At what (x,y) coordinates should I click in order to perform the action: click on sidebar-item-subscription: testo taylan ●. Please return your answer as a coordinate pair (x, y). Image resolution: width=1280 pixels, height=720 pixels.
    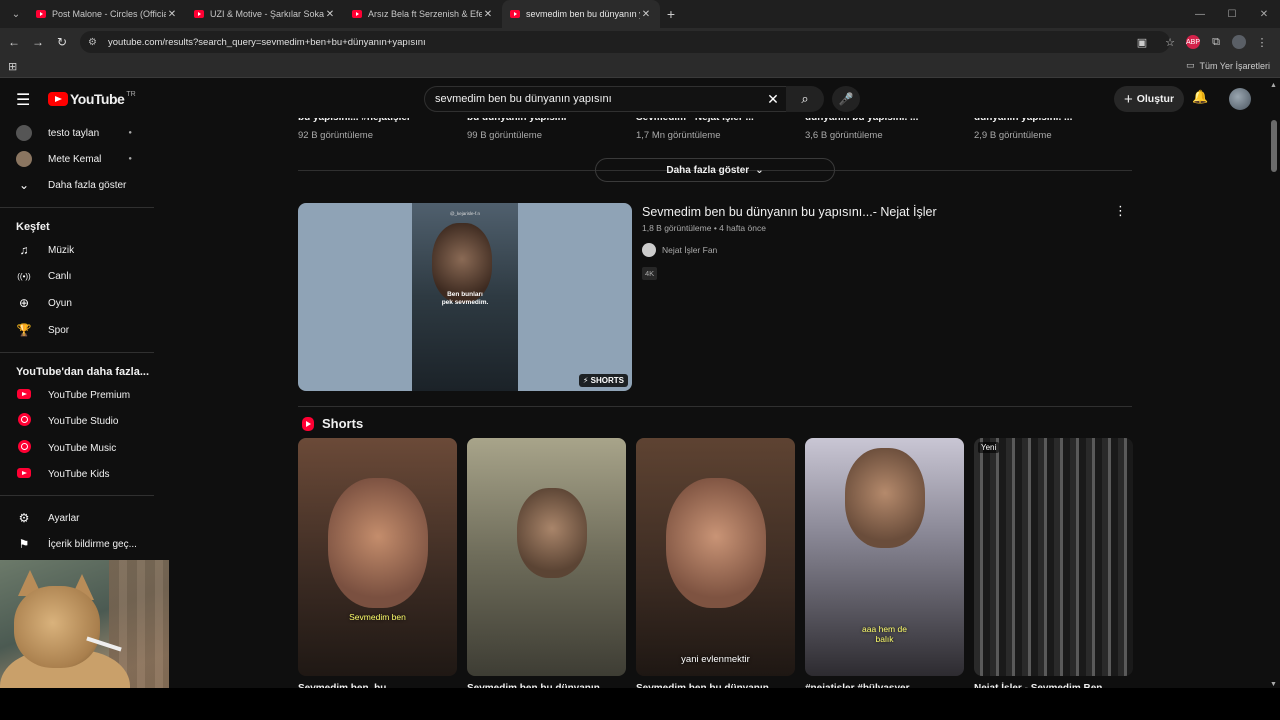
    Looking at the image, I should click on (77, 133).